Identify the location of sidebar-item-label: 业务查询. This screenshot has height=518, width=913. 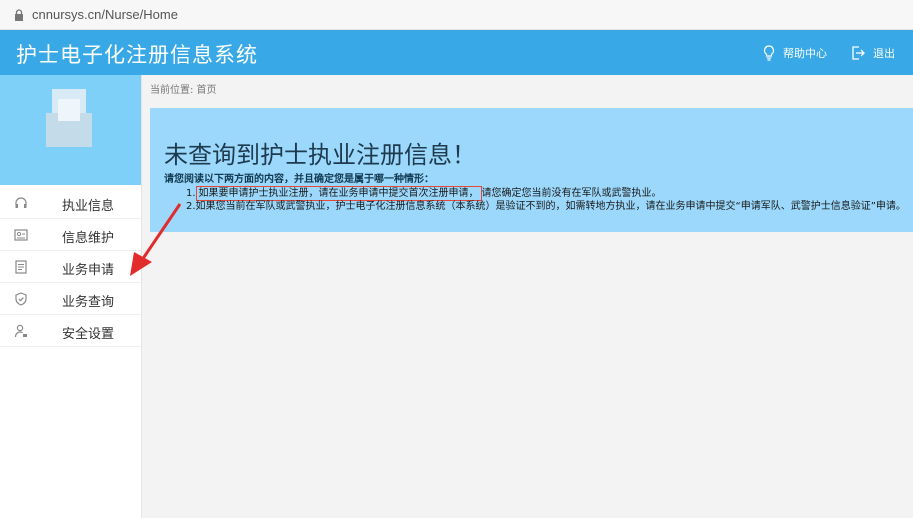
(88, 302).